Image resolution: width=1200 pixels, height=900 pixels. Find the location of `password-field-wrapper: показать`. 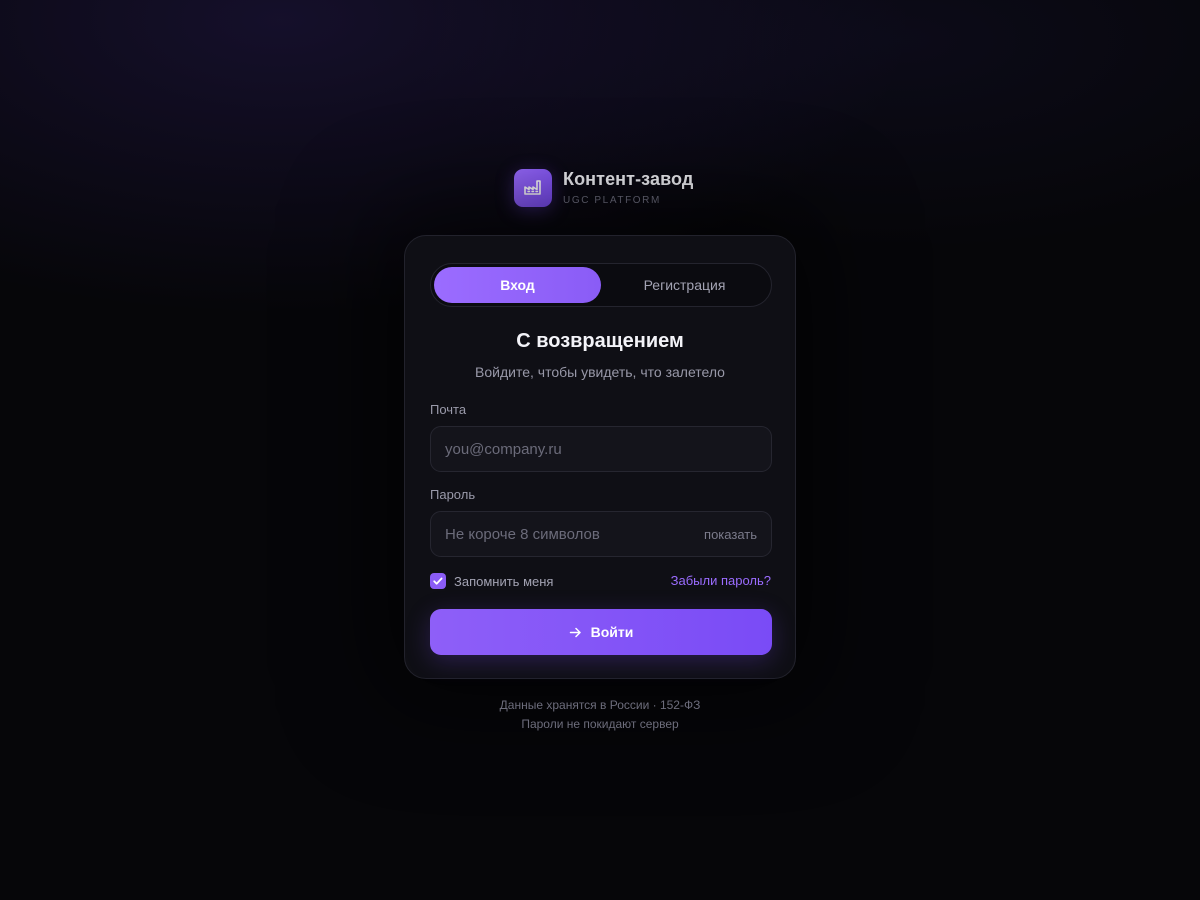

password-field-wrapper: показать is located at coordinates (601, 534).